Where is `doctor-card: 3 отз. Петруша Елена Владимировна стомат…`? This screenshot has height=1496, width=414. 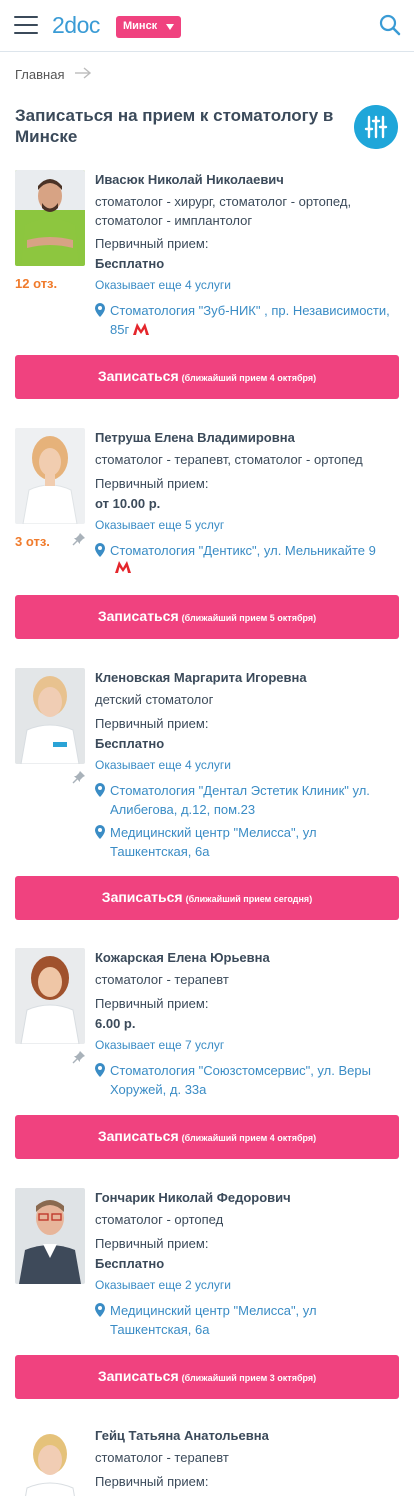
doctor-card: 3 отз. Петруша Елена Владимировна стомат… is located at coordinates (207, 534).